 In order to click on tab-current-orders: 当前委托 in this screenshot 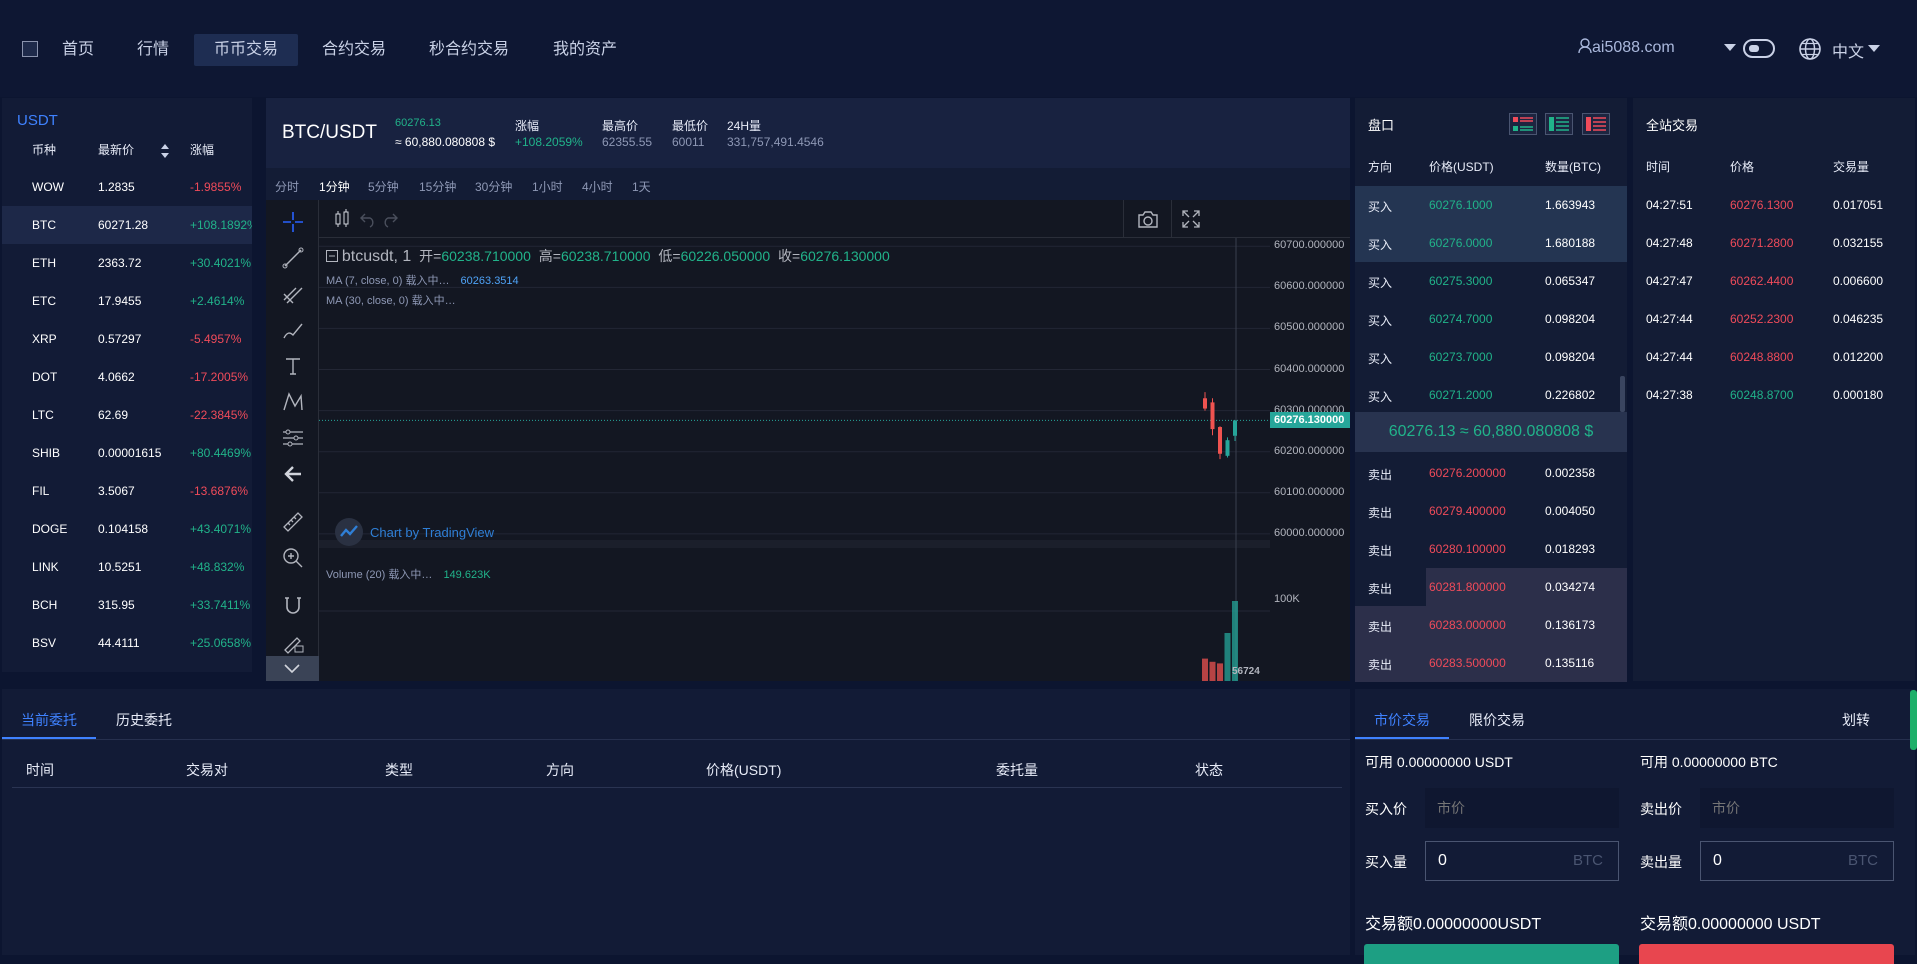, I will do `click(49, 720)`.